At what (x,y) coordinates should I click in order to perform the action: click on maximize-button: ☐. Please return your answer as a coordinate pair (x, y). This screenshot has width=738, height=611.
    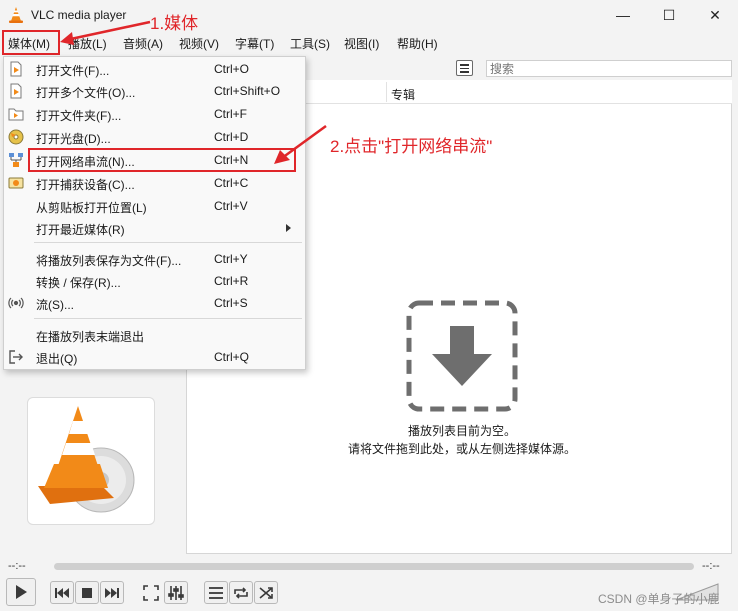
    Looking at the image, I should click on (669, 15).